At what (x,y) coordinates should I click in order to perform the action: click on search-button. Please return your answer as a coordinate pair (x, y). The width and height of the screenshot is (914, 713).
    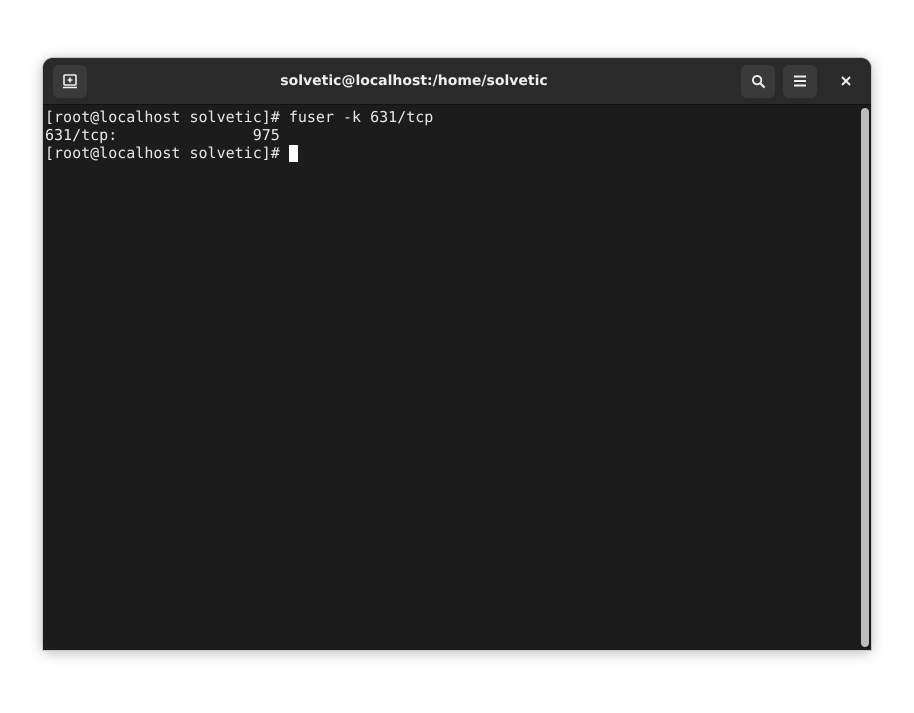
    Looking at the image, I should click on (758, 81).